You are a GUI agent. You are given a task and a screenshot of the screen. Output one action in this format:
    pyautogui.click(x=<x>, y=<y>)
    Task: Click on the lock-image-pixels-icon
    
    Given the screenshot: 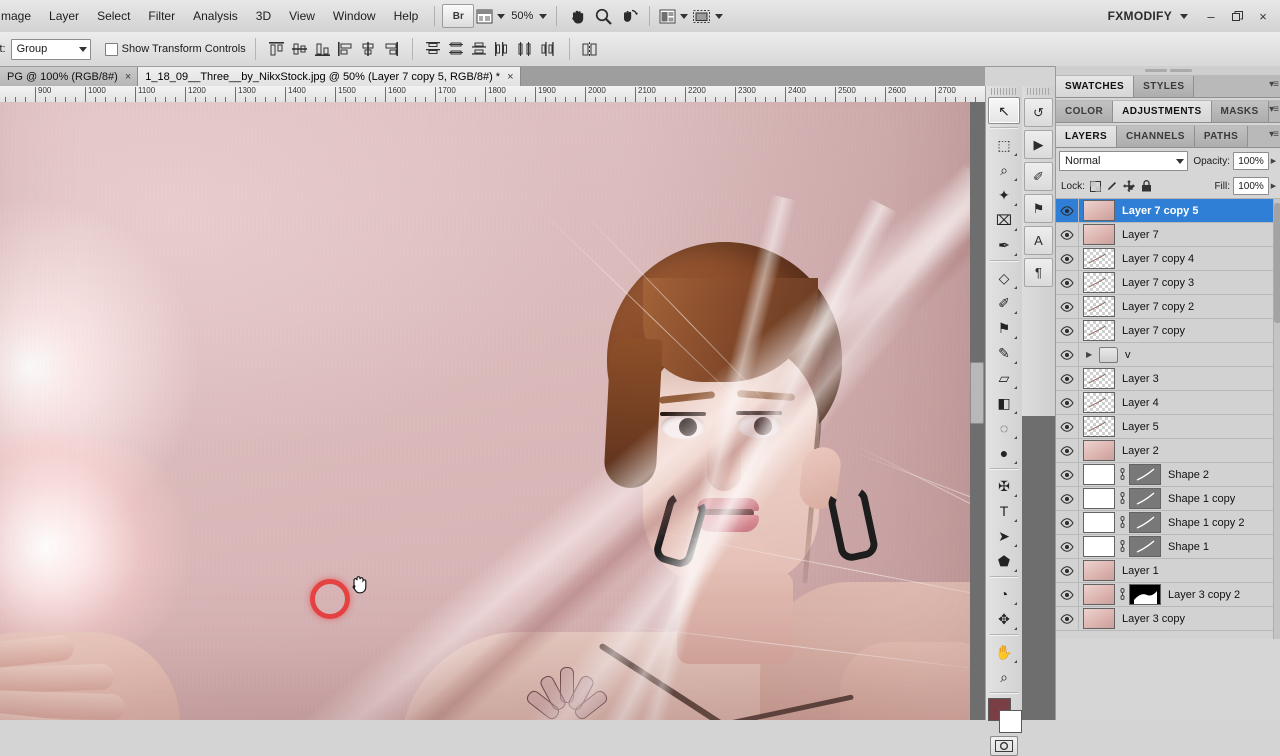 What is the action you would take?
    pyautogui.click(x=1112, y=186)
    